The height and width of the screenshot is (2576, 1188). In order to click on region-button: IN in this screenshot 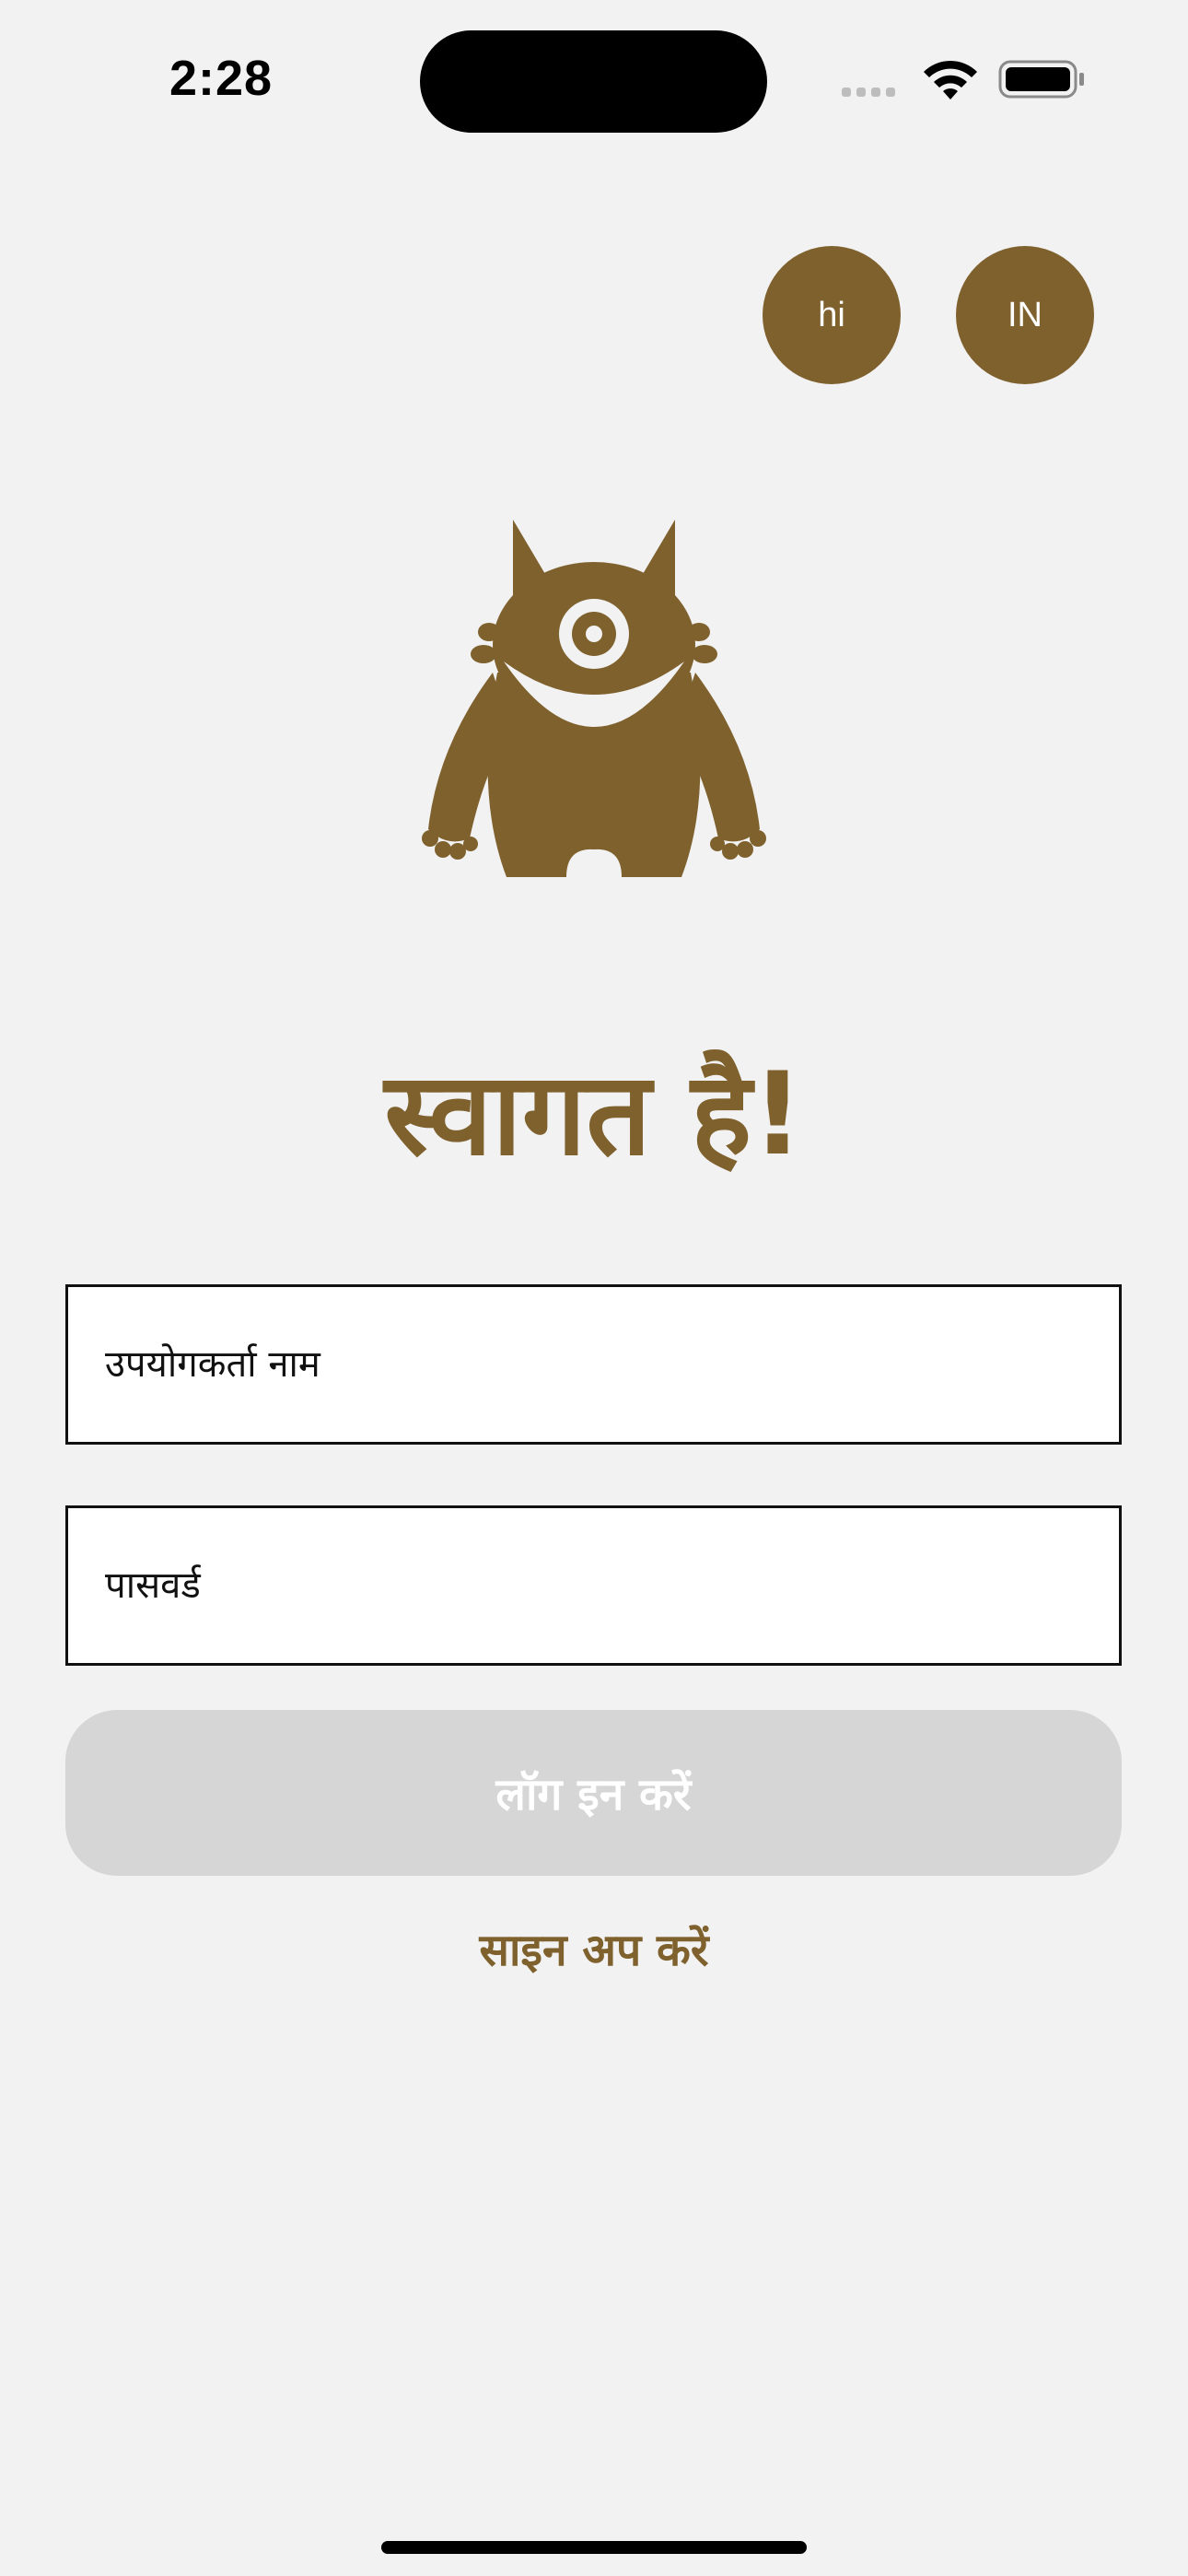, I will do `click(1025, 315)`.